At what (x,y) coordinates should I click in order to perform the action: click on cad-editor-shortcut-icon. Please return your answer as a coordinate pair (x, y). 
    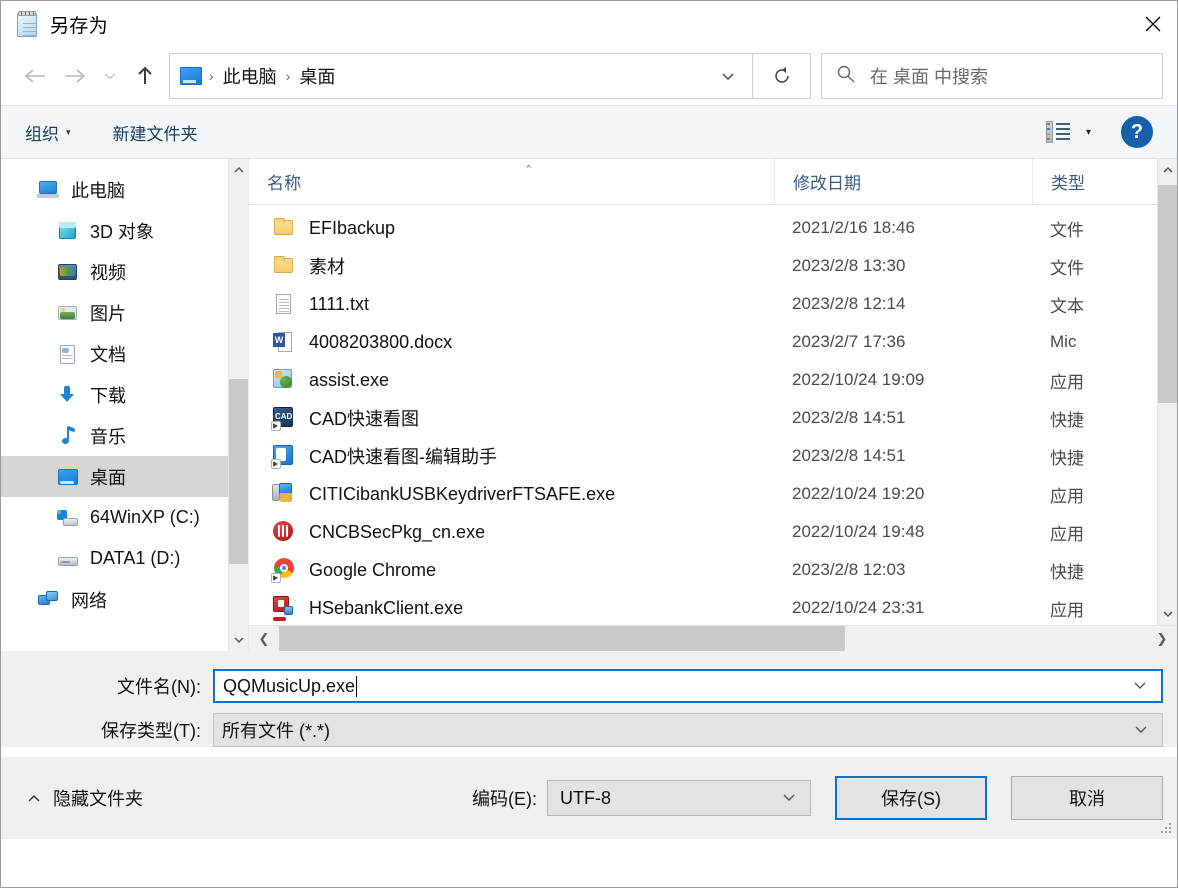
    Looking at the image, I should click on (284, 456).